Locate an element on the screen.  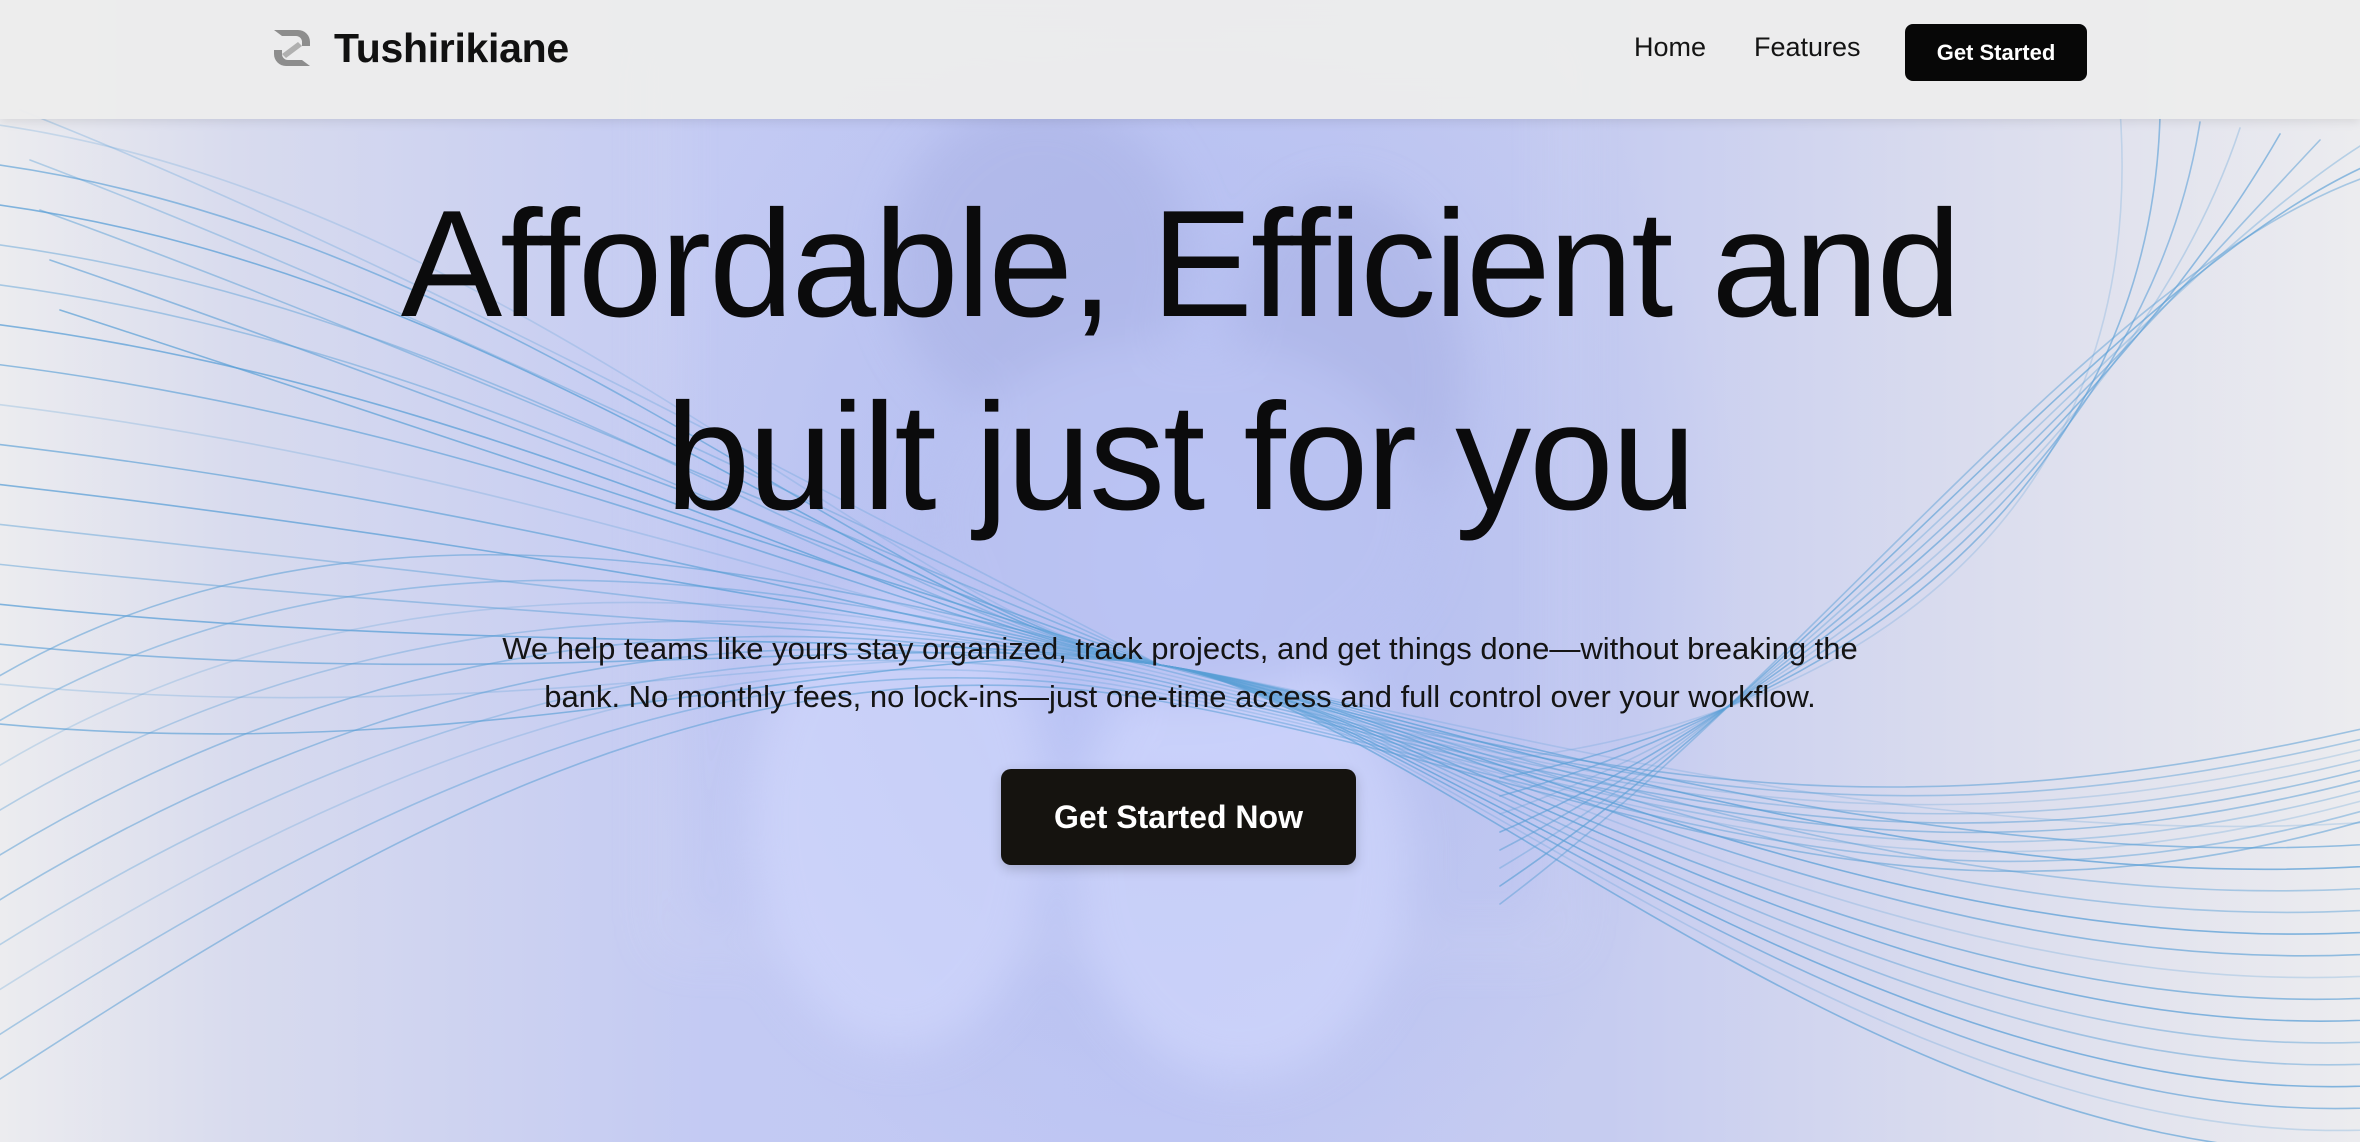
nav-link-home: Home is located at coordinates (1670, 47).